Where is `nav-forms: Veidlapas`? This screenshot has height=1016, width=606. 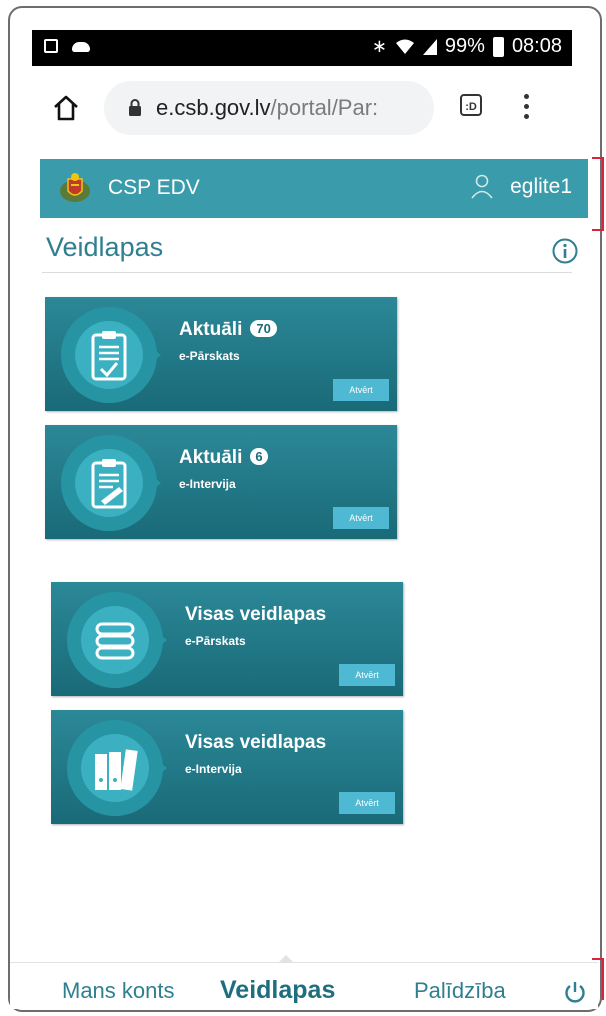 nav-forms: Veidlapas is located at coordinates (277, 990).